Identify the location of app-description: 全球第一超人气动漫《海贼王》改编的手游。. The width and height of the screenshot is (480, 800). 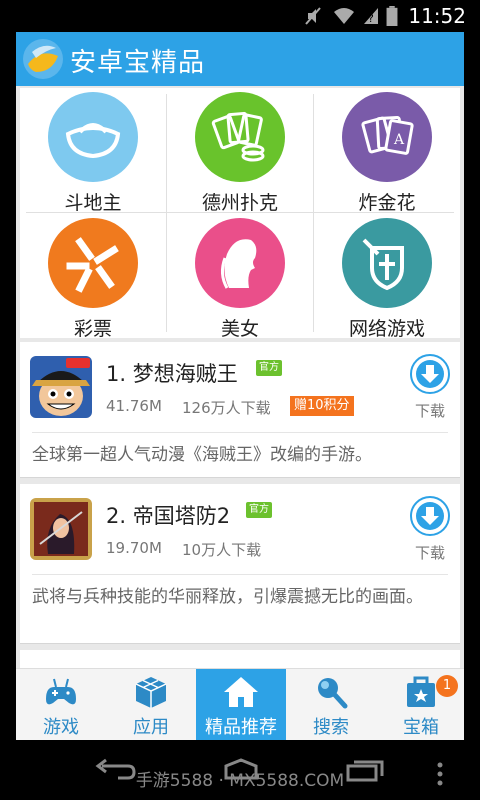
(202, 455).